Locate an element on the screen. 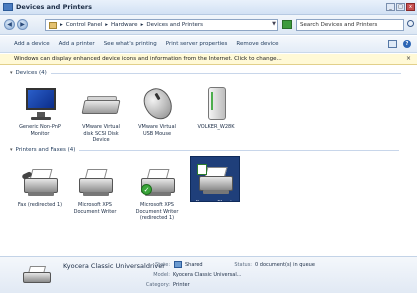  breadcrumb-devices-and-printers: Devices and Printers is located at coordinates (174, 25).